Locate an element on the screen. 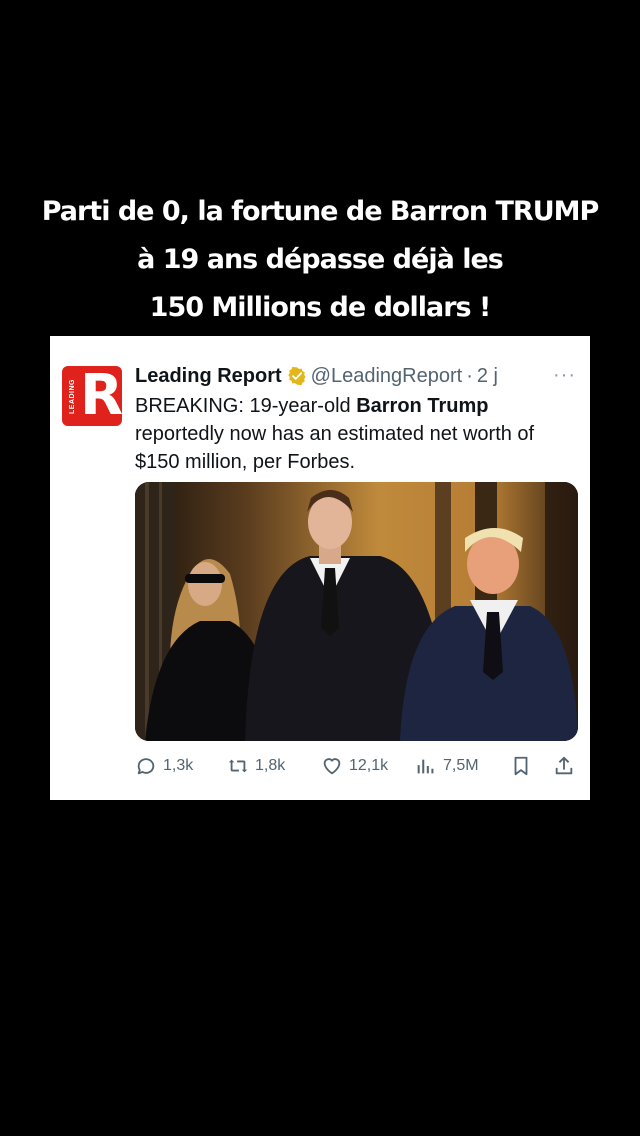  like-button: 12,1k is located at coordinates (354, 766).